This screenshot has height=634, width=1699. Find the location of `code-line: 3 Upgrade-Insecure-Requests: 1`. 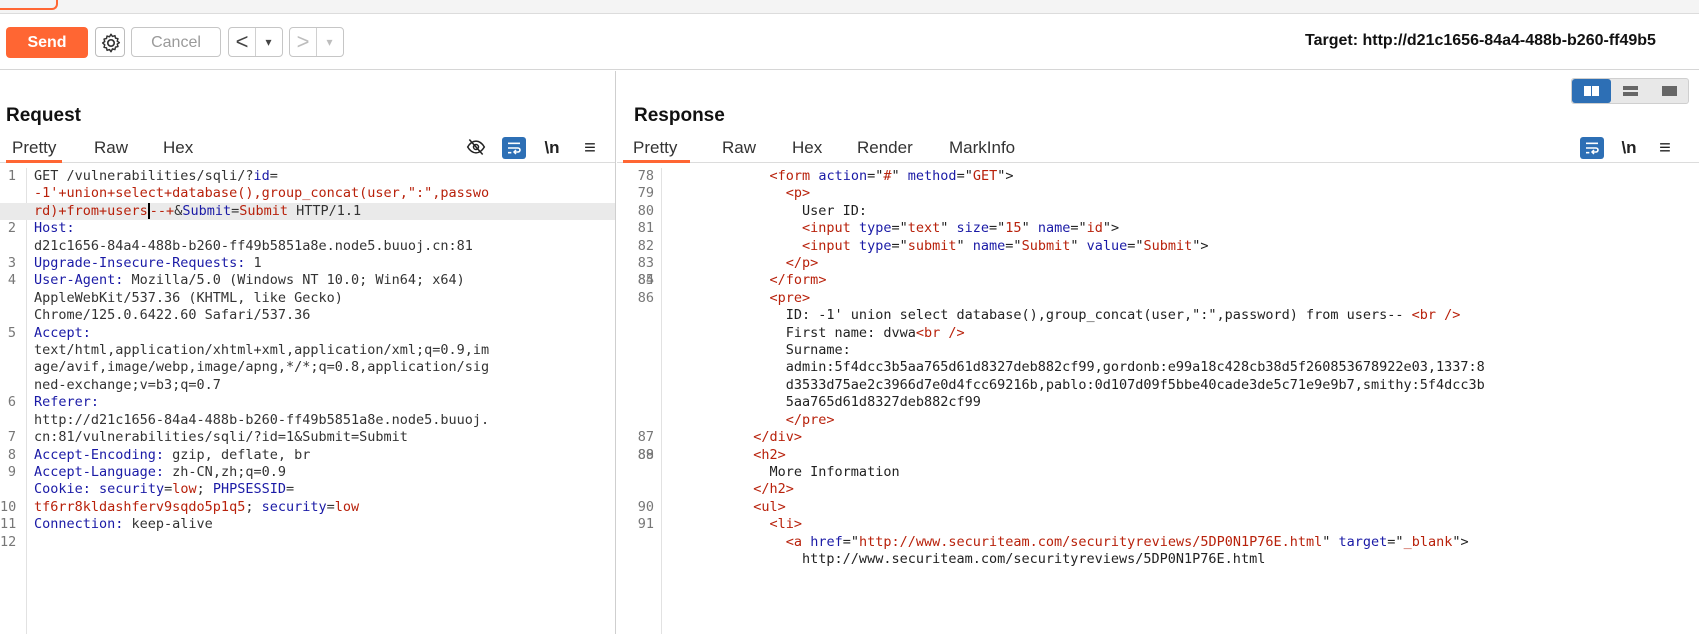

code-line: 3 Upgrade-Insecure-Requests: 1 is located at coordinates (307, 263).